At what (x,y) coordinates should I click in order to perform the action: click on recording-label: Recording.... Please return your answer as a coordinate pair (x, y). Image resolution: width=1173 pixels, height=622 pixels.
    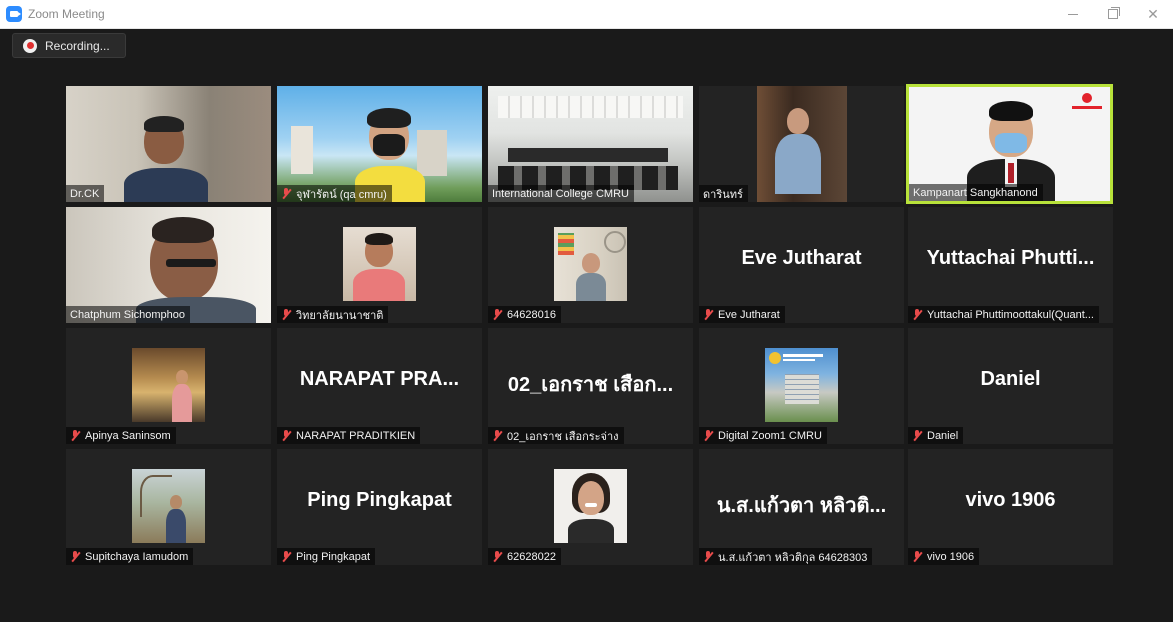
    Looking at the image, I should click on (77, 45).